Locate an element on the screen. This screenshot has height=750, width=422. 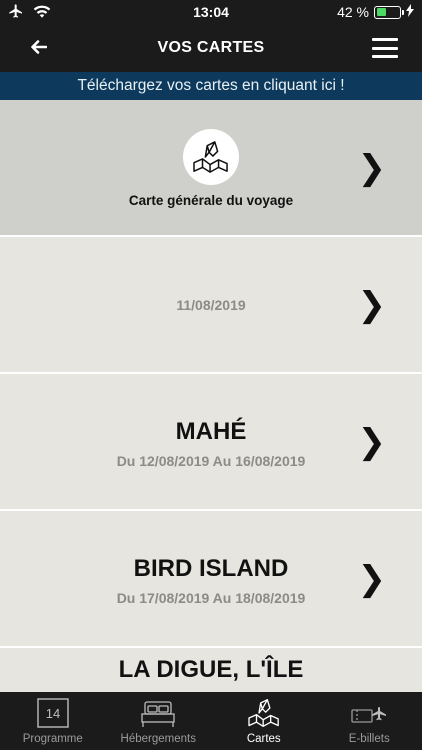
map-card: LA DIGUE, L'ÎLE is located at coordinates (211, 670).